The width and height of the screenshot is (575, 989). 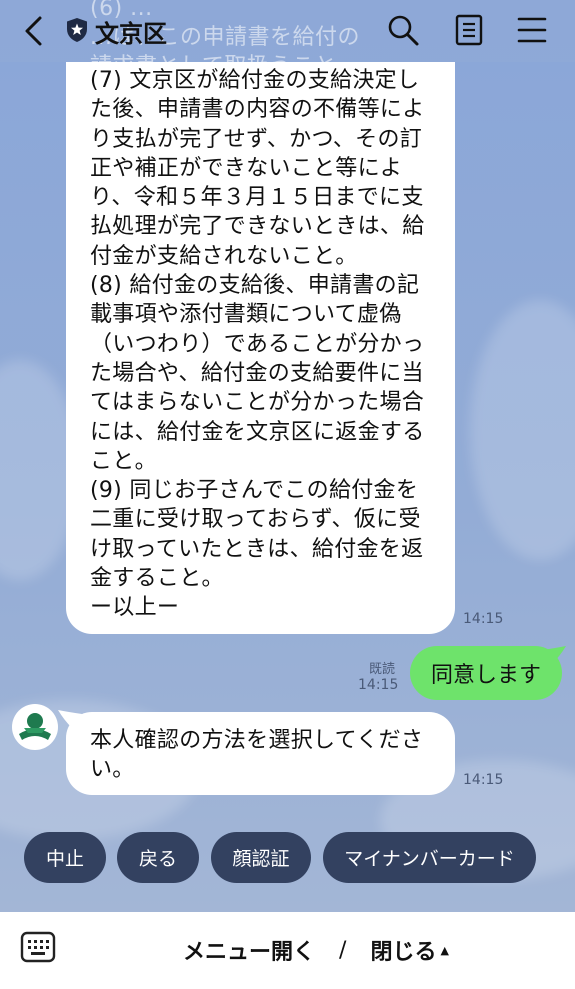 I want to click on bottom-menu-bar: メニュー開く / 閉じる ▲, so click(x=287, y=950).